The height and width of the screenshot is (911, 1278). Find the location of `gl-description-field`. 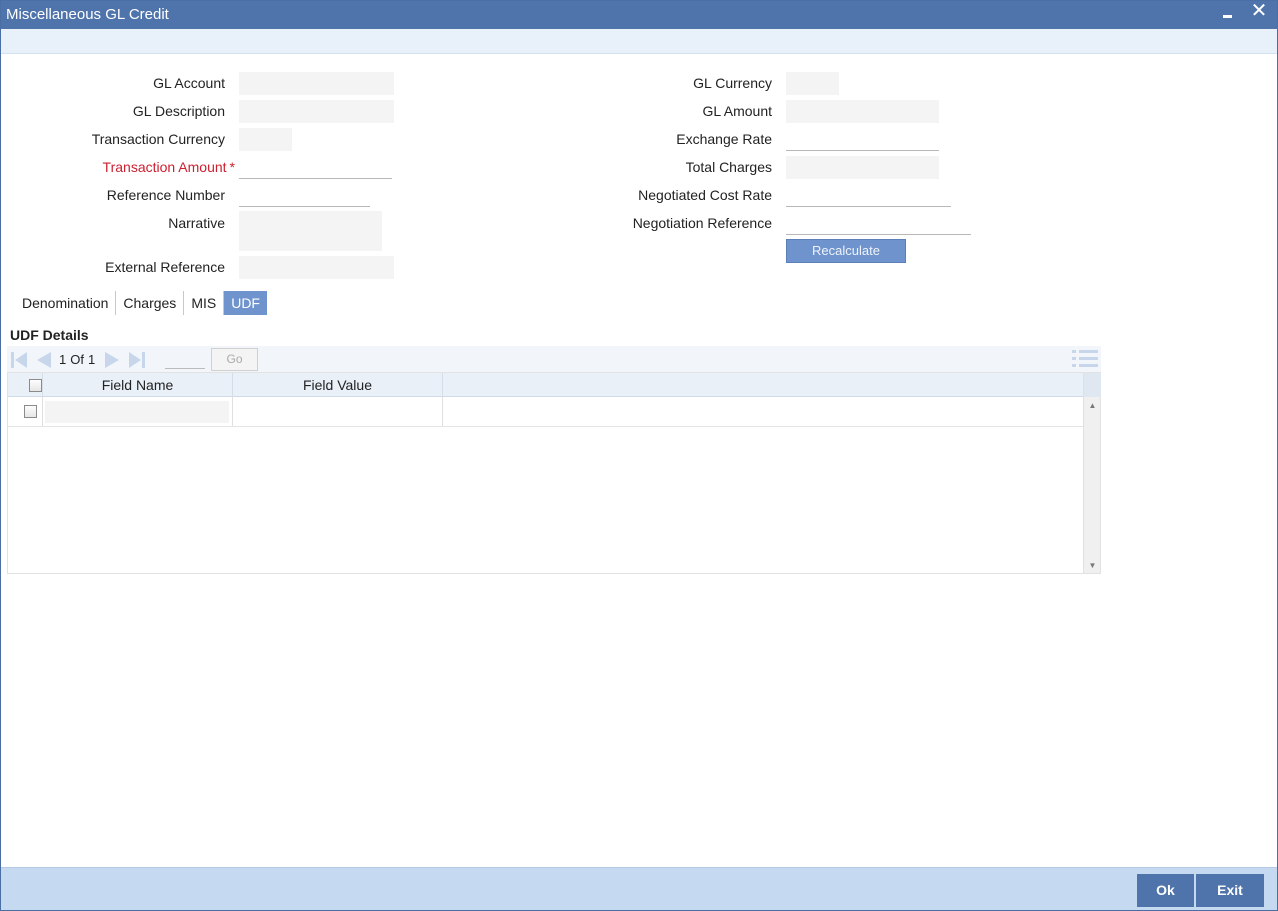

gl-description-field is located at coordinates (316, 111).